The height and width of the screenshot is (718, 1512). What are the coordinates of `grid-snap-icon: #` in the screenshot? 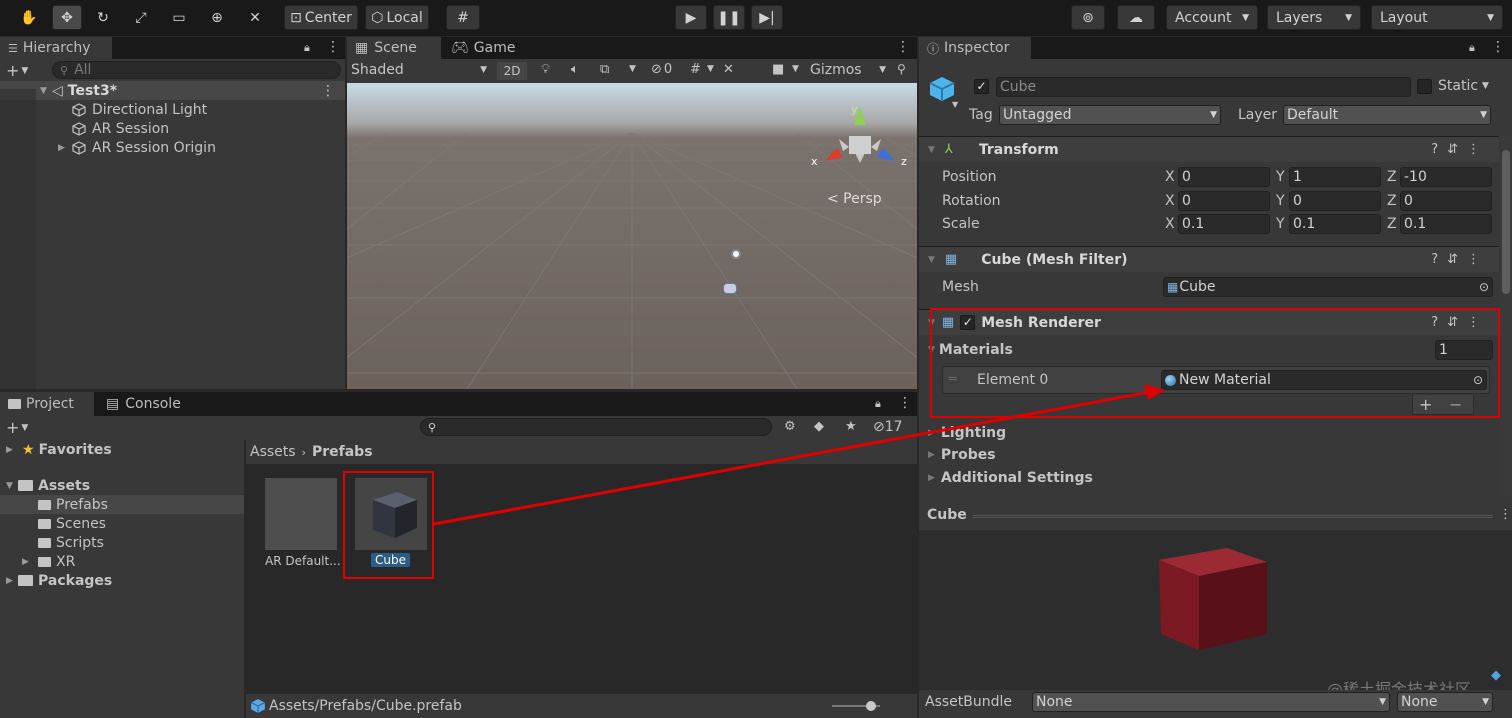 It's located at (463, 17).